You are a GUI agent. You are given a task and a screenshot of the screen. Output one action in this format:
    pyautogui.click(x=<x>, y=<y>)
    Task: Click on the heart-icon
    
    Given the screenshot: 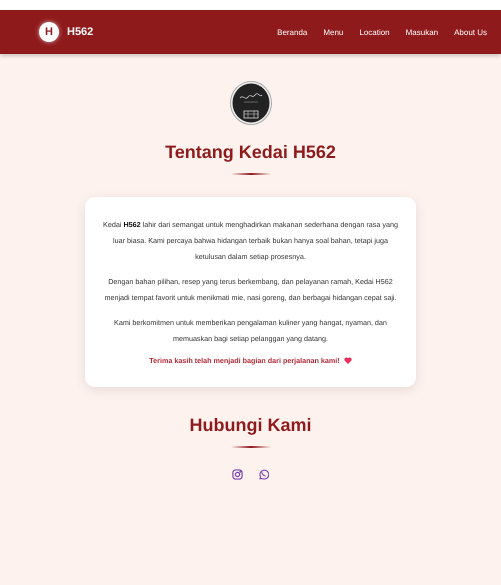 What is the action you would take?
    pyautogui.click(x=348, y=360)
    